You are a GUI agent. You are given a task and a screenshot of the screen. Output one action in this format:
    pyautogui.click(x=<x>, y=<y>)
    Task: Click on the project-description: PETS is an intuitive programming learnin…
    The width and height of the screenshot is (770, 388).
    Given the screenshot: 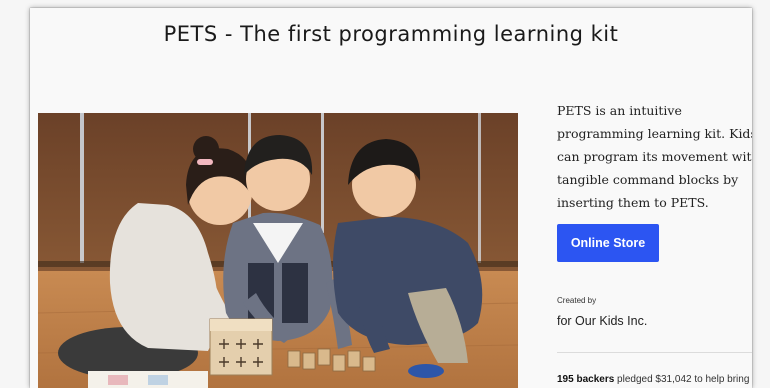 What is the action you would take?
    pyautogui.click(x=654, y=156)
    